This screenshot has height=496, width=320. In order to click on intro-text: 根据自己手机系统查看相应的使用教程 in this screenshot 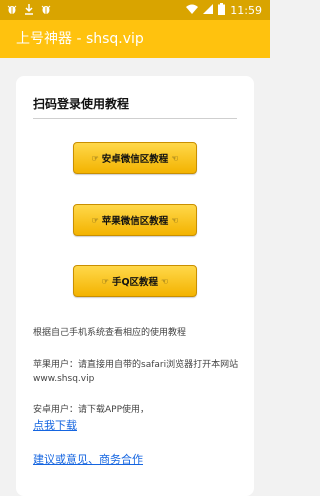, I will do `click(110, 333)`.